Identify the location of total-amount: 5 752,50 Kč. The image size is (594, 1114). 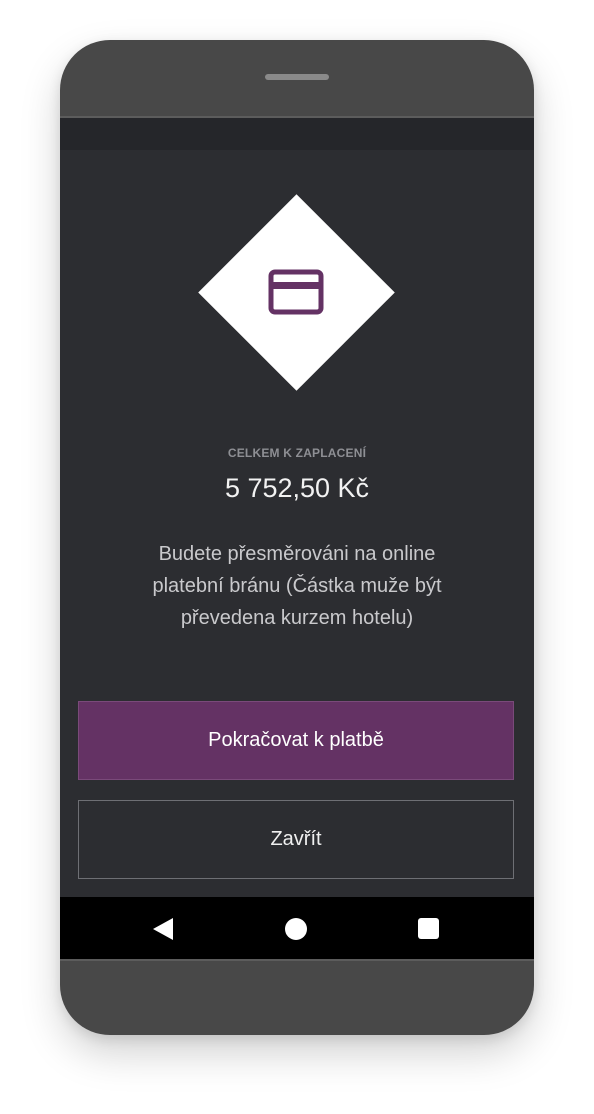
(297, 488).